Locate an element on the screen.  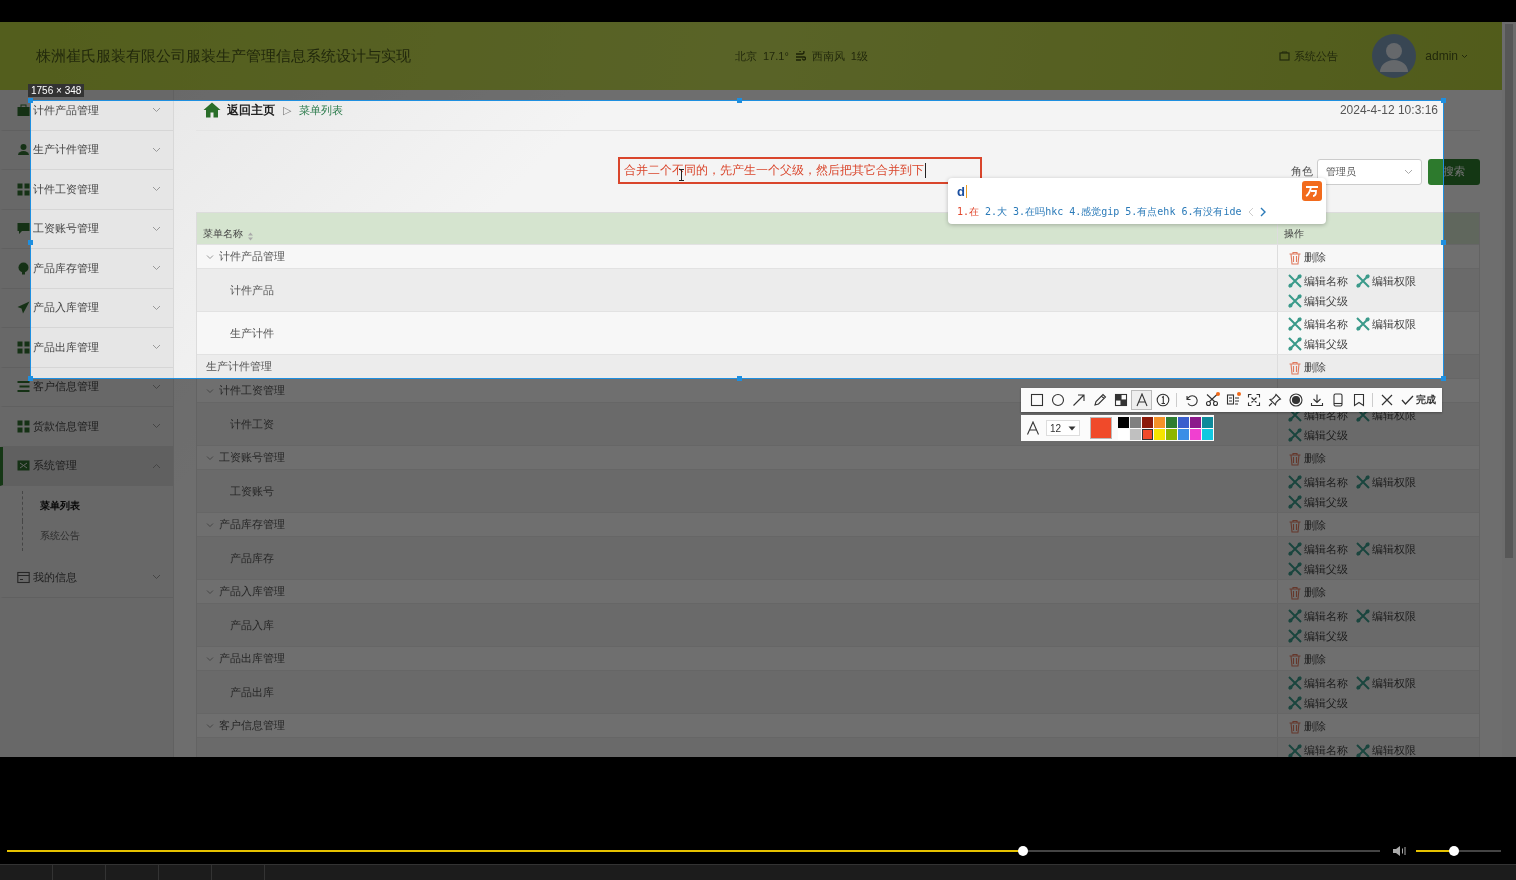
font-size-select: 12 is located at coordinates (1063, 428).